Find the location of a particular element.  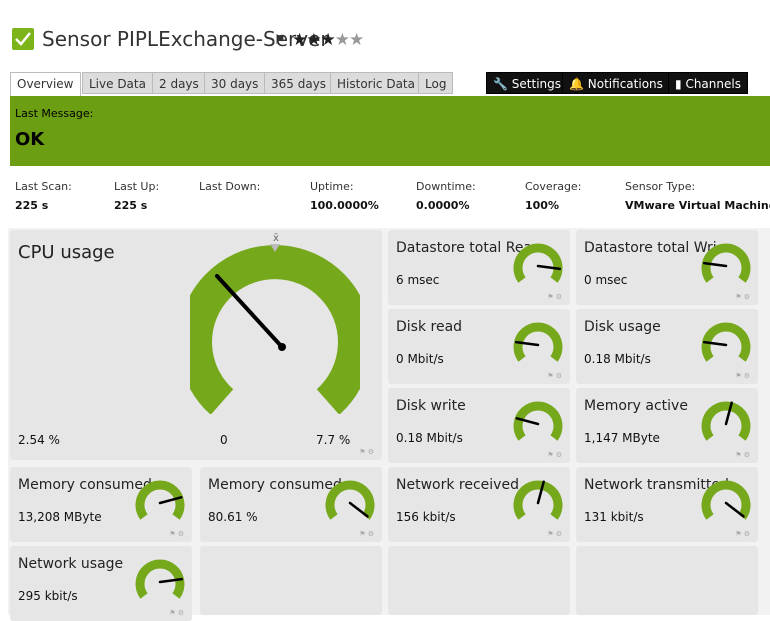

stat-downtime: Downtime: 0.0000% is located at coordinates (446, 196).